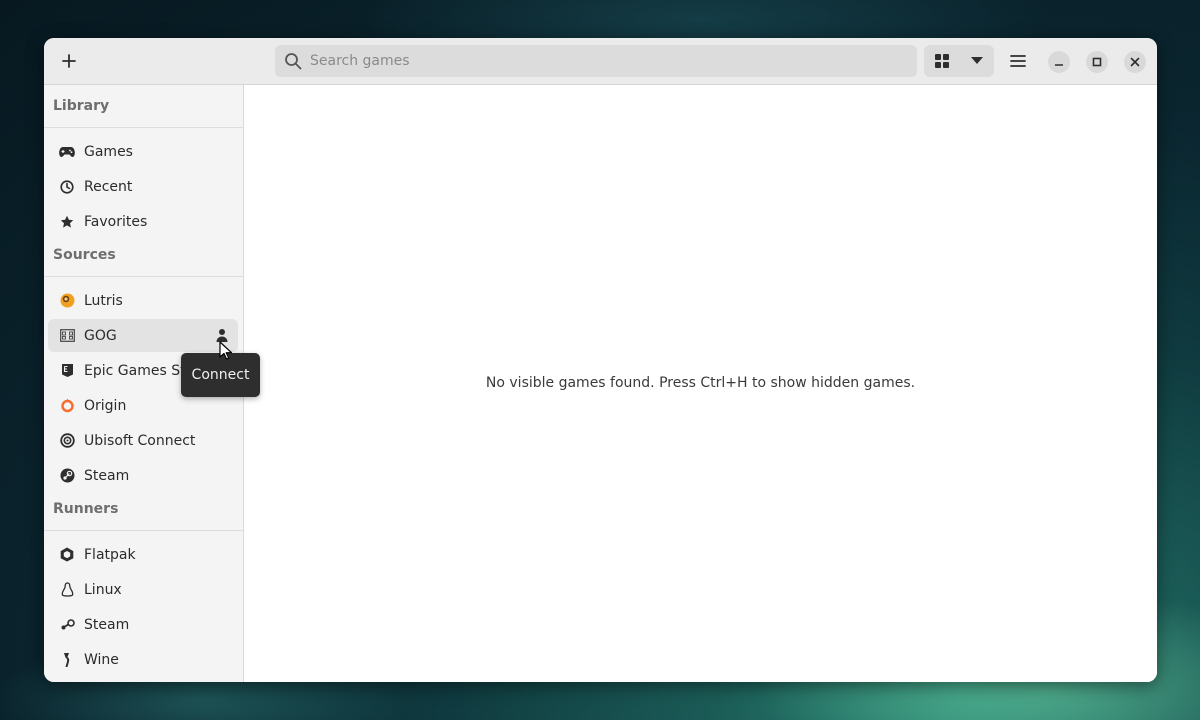 This screenshot has width=1200, height=720. I want to click on sidebar-item-wine: Wine, so click(143, 659).